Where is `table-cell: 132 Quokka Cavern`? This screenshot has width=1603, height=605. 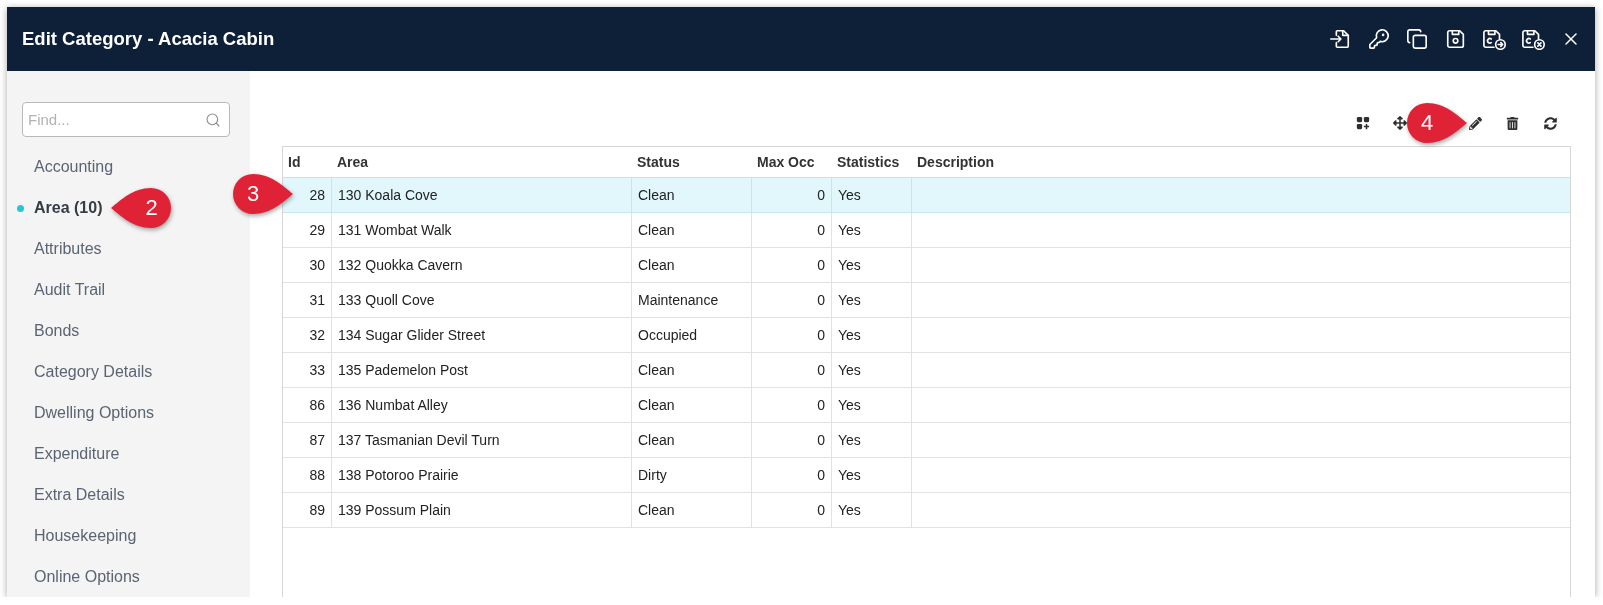
table-cell: 132 Quokka Cavern is located at coordinates (482, 265).